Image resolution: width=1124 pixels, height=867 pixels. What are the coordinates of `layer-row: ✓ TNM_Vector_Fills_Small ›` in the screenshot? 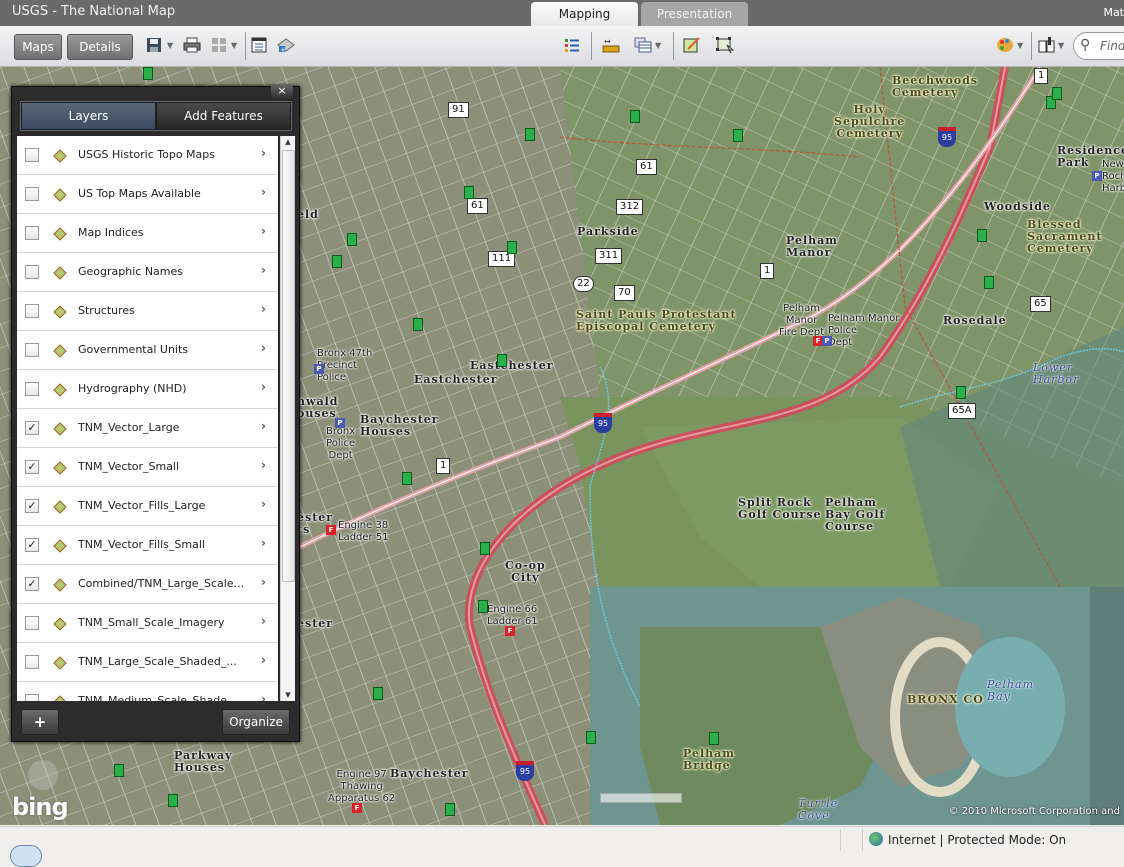 It's located at (147, 545).